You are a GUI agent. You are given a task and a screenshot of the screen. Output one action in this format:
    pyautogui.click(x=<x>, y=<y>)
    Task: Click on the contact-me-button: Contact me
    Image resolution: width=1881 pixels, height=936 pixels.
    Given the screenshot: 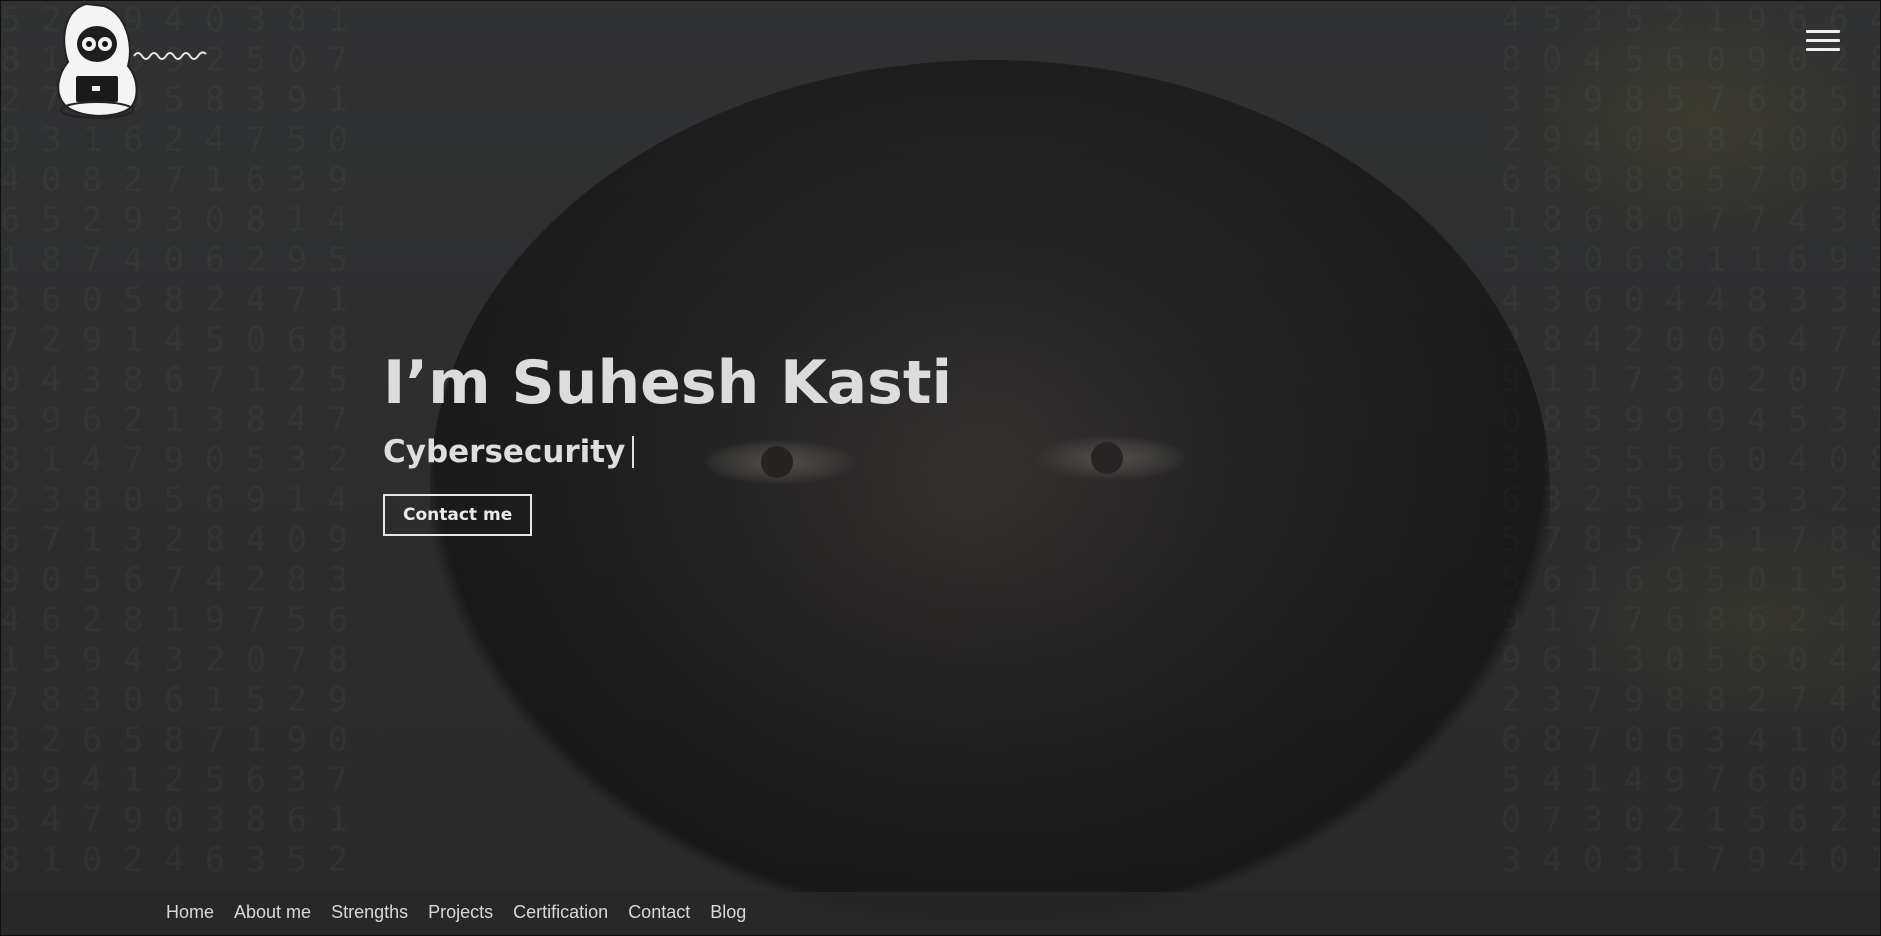 What is the action you would take?
    pyautogui.click(x=458, y=515)
    